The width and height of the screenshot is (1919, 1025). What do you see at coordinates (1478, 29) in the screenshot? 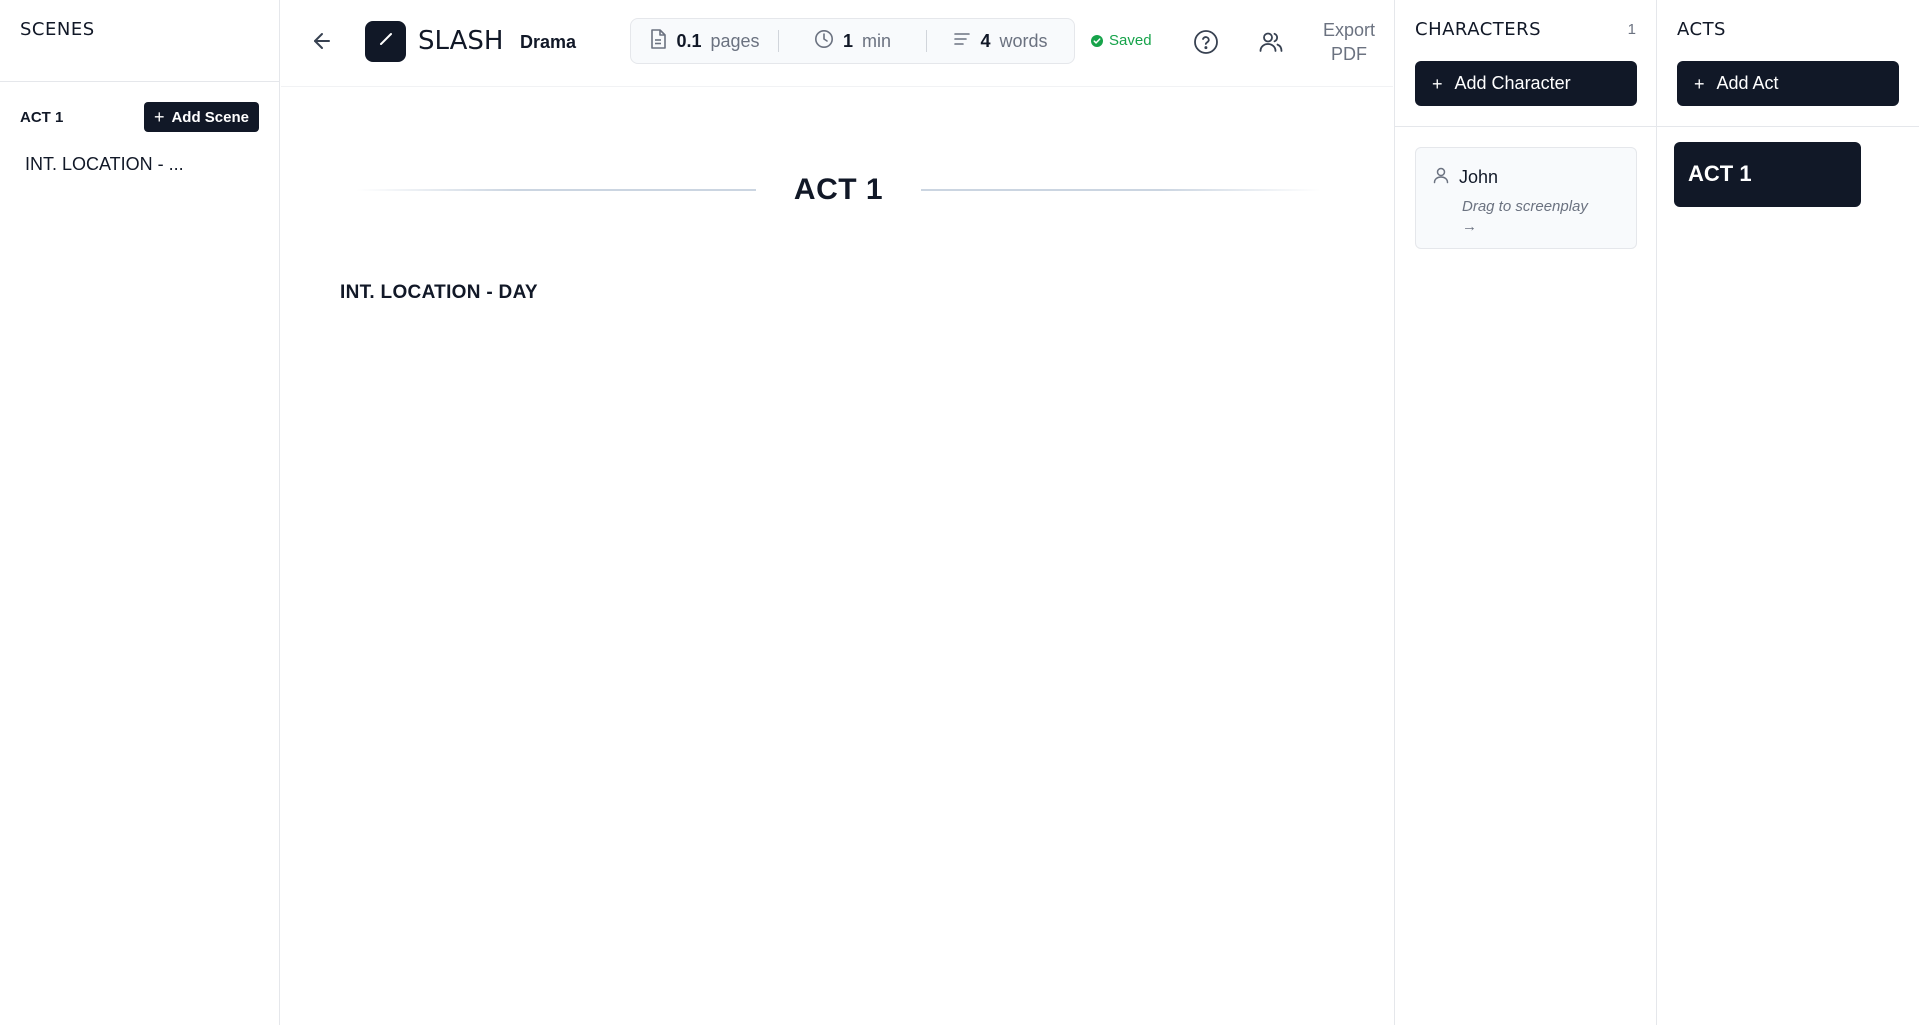
I see `characters-title: CHARACTERS` at bounding box center [1478, 29].